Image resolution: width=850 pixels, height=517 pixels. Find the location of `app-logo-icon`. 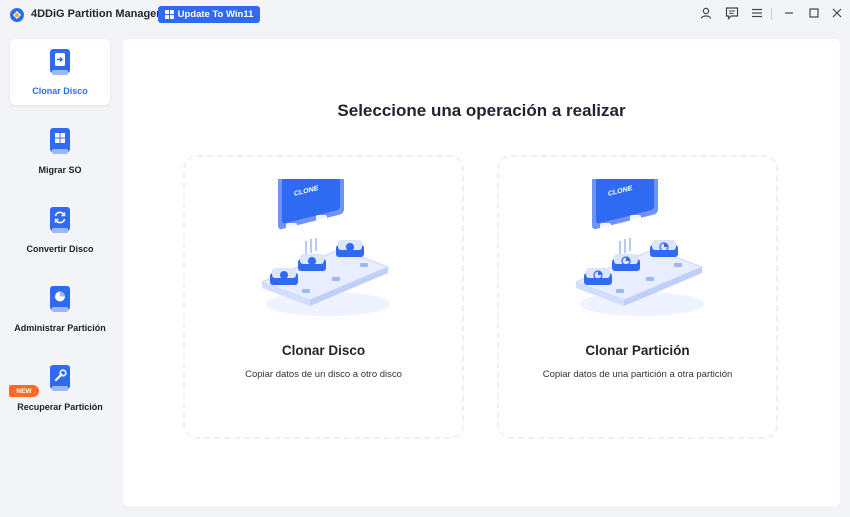

app-logo-icon is located at coordinates (17, 15).